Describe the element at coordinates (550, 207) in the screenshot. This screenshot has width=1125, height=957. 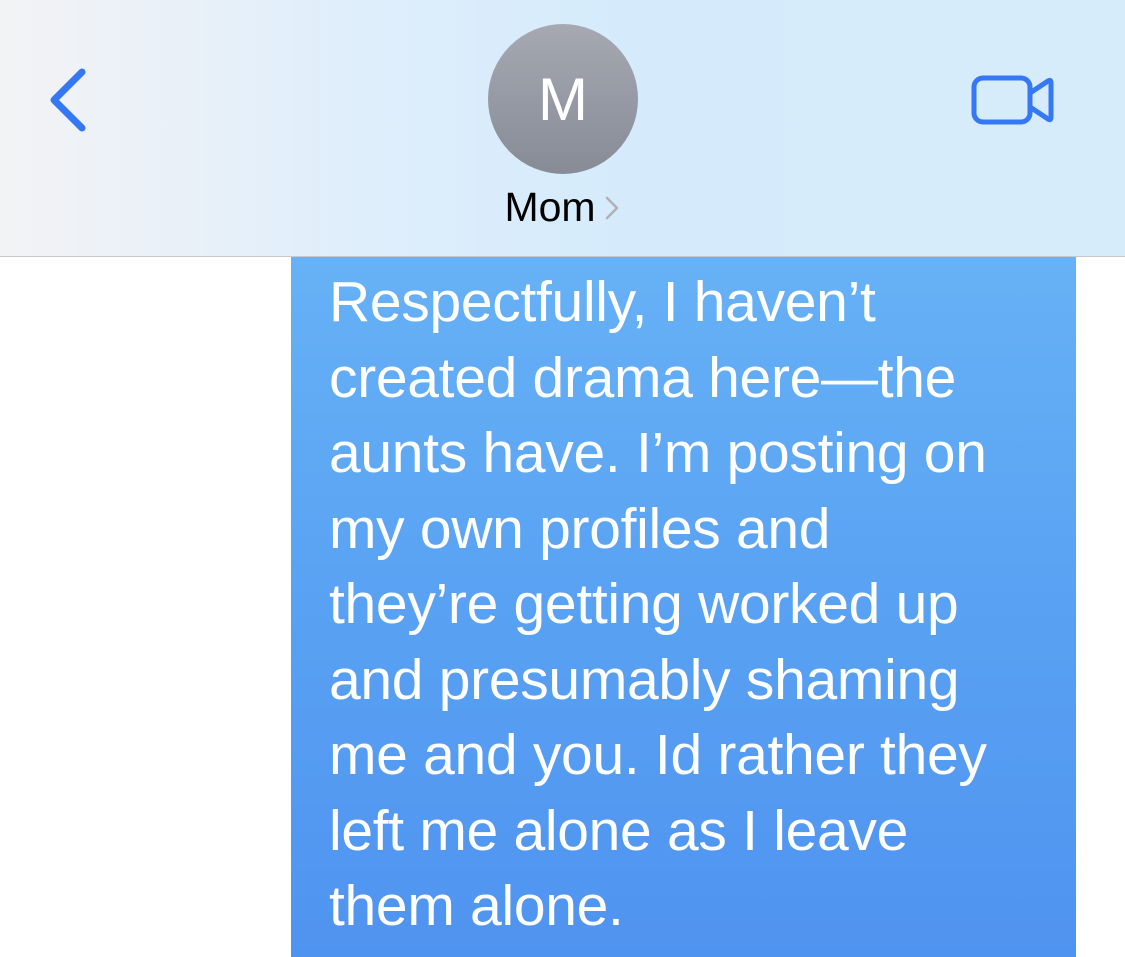
I see `contact-name: Mom` at that location.